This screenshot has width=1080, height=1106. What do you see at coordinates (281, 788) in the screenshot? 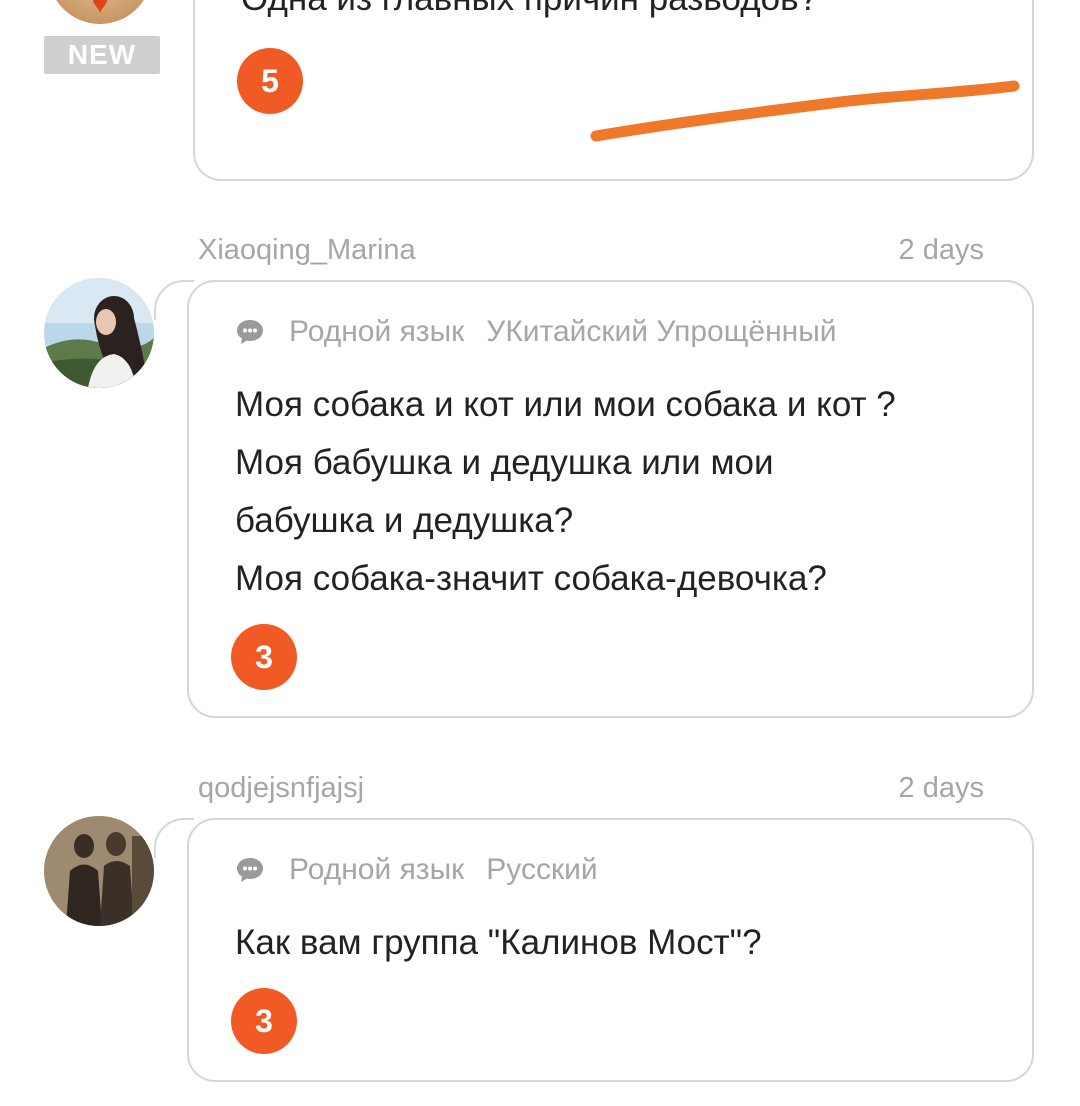
I see `username: qodjejsnfjajsj` at bounding box center [281, 788].